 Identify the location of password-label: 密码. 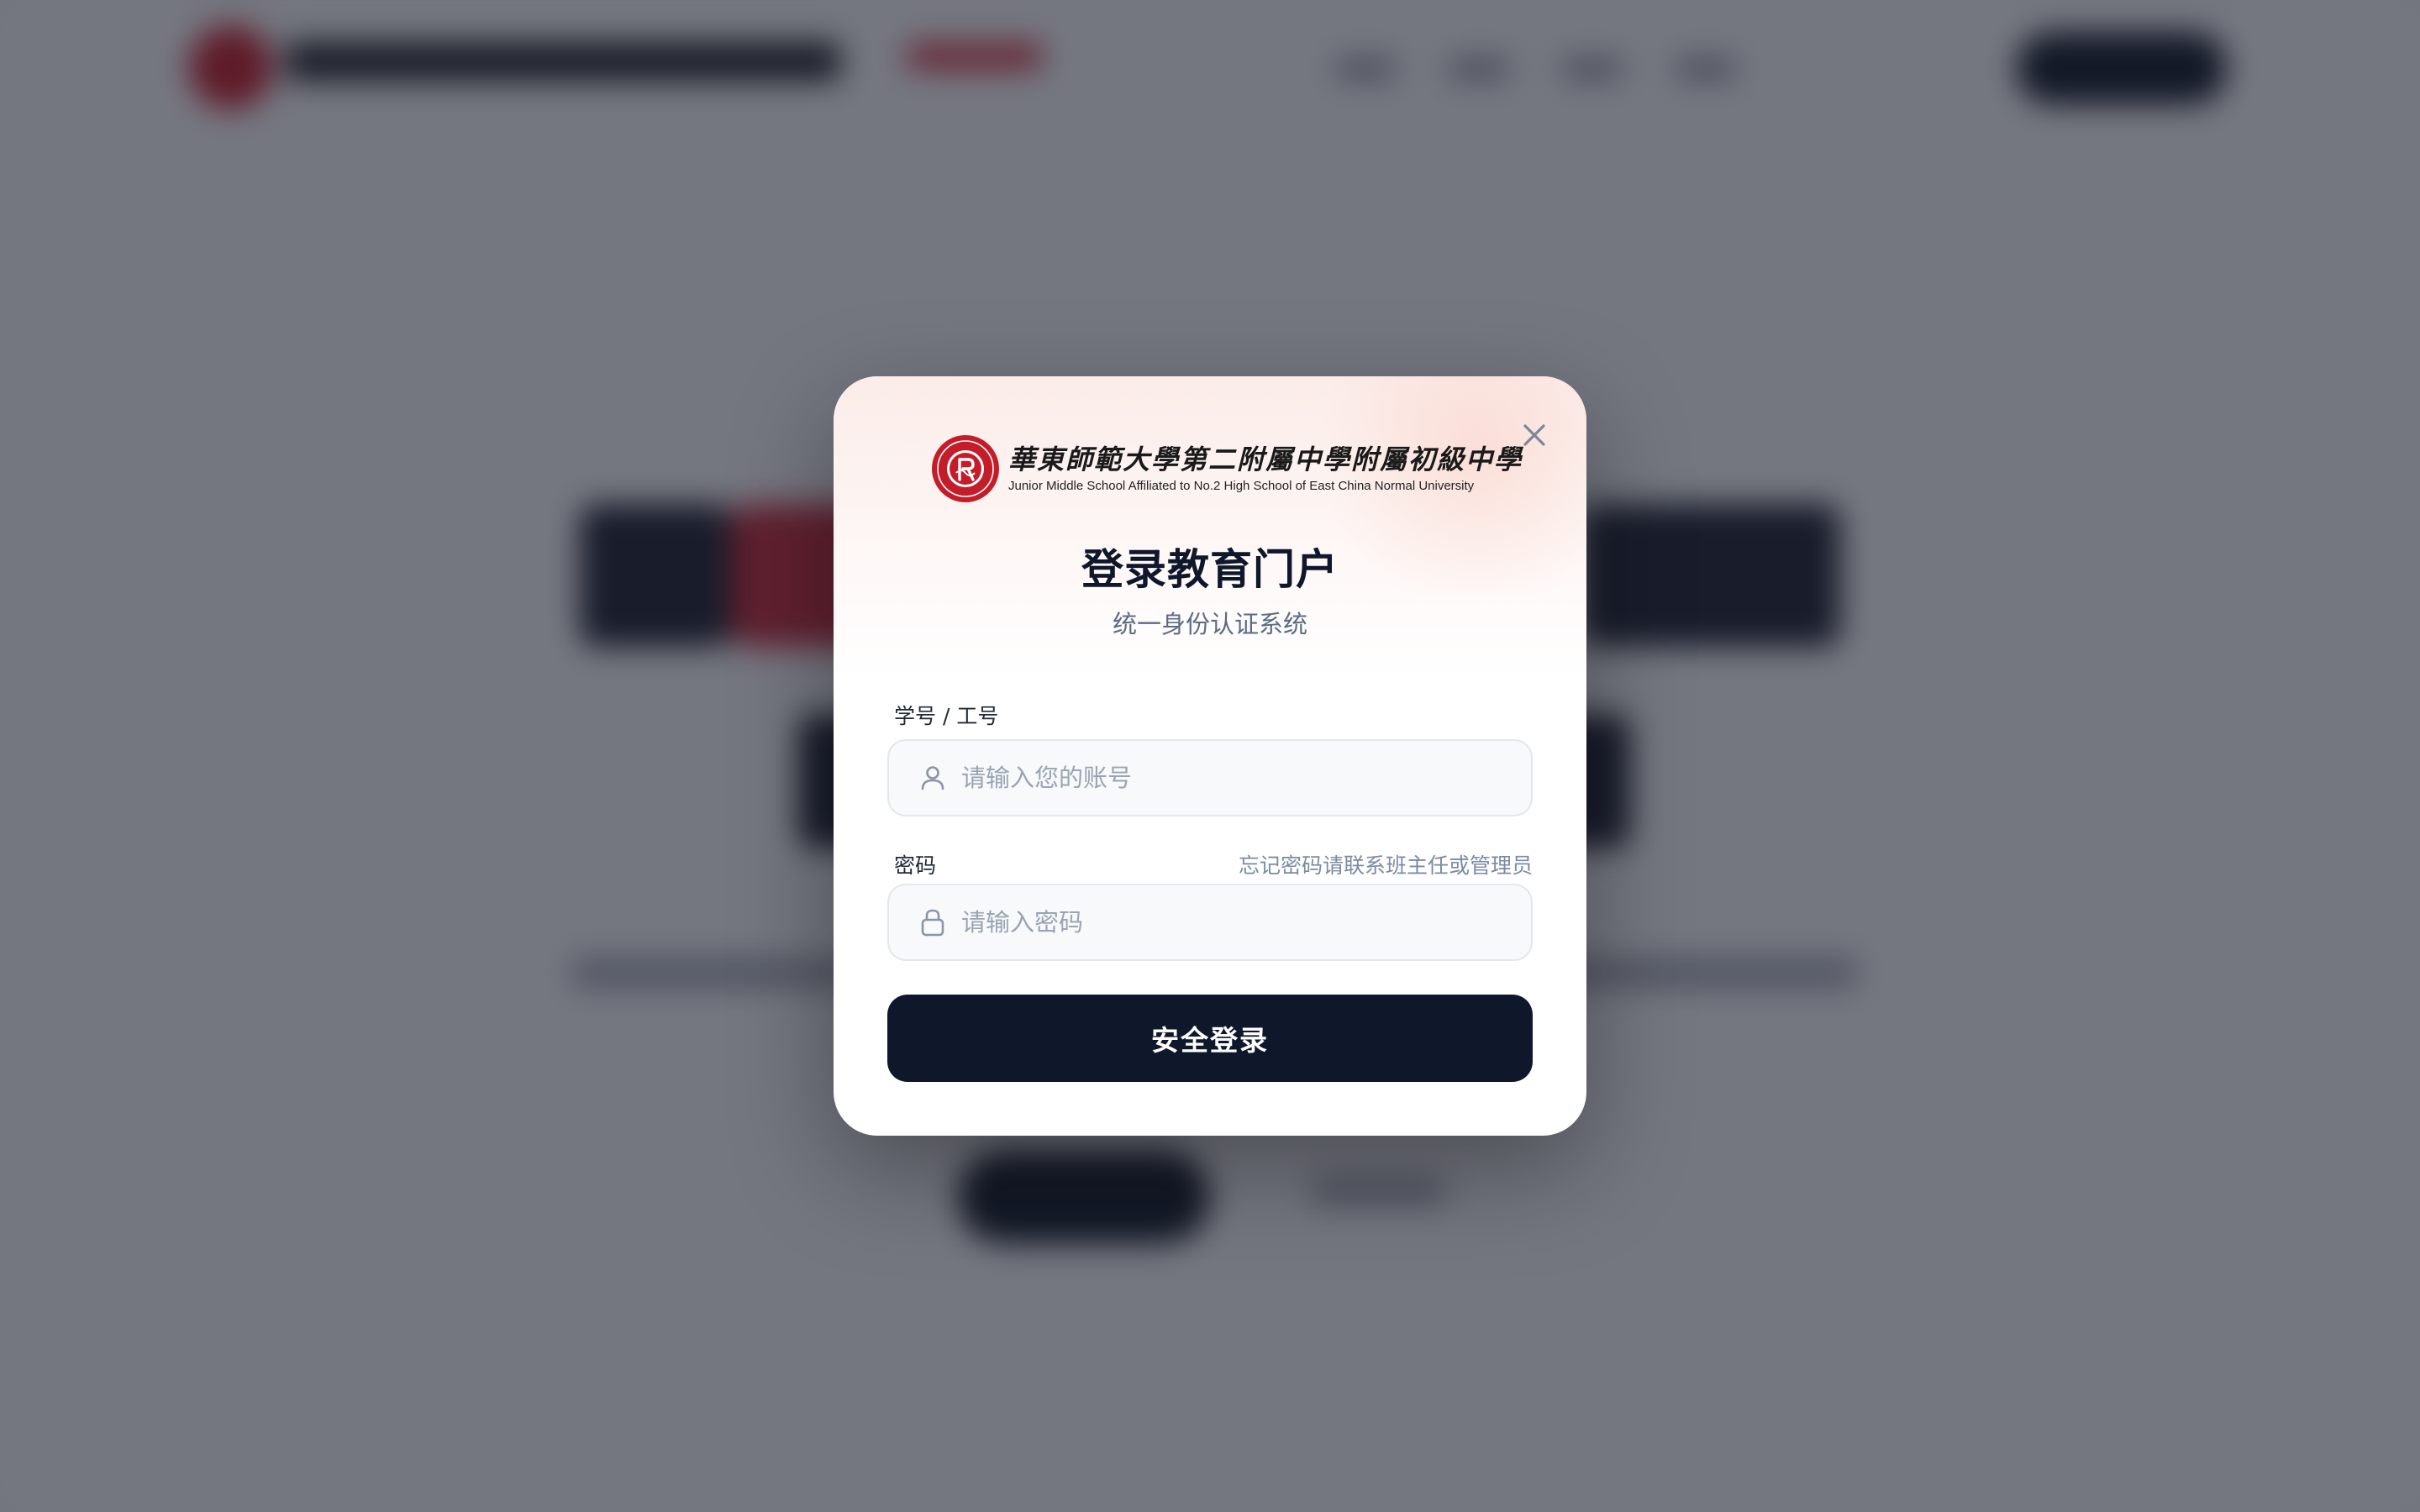
(915, 865).